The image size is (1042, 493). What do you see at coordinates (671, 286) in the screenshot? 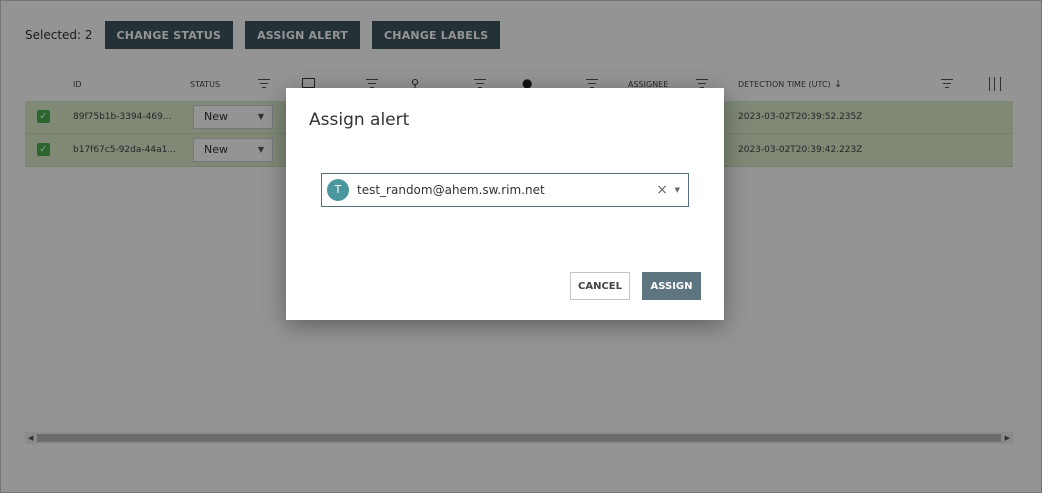
I see `assign-button: ASSIGN` at bounding box center [671, 286].